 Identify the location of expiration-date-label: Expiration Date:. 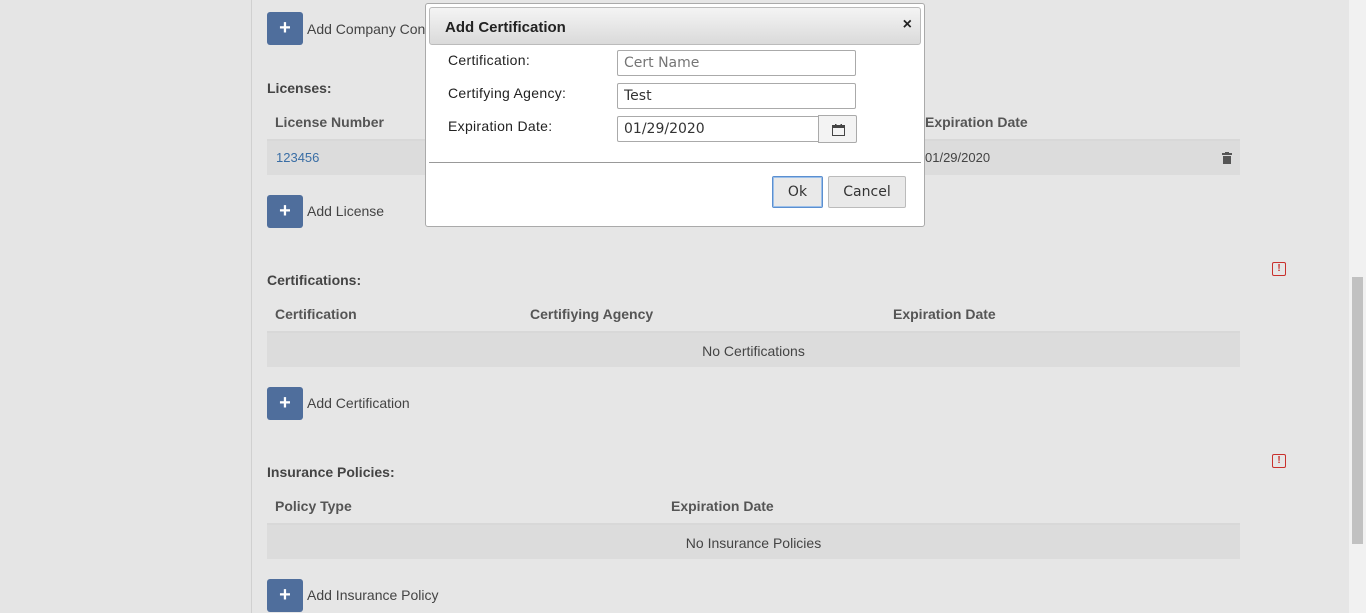
(500, 126).